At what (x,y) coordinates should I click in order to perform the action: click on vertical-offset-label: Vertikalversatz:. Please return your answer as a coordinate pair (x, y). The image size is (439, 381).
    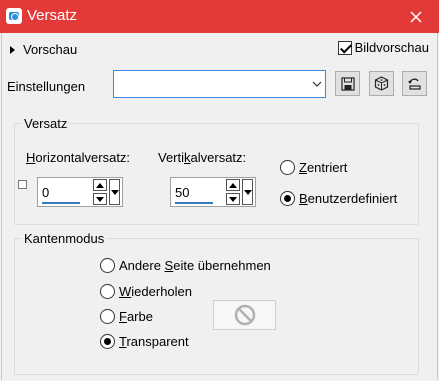
    Looking at the image, I should click on (202, 157).